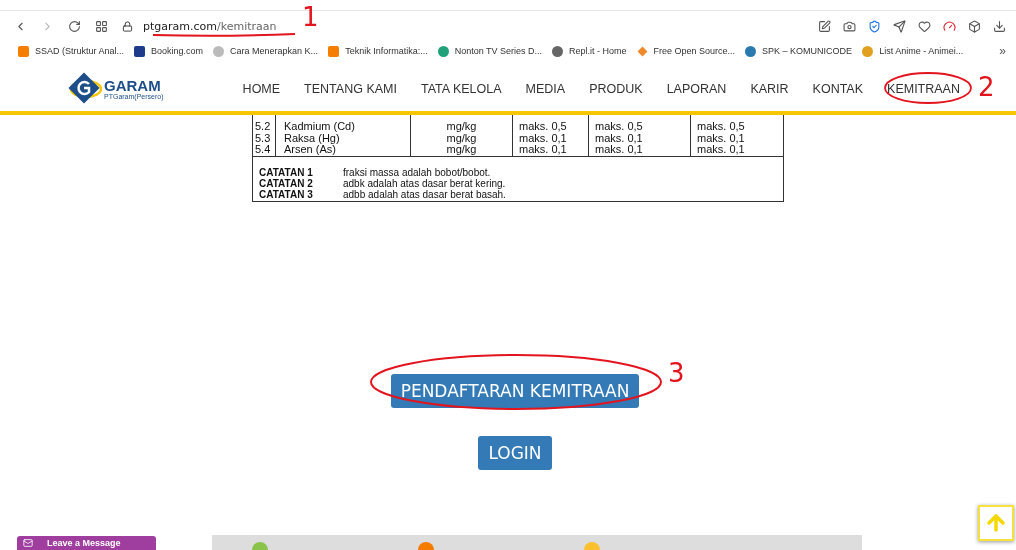 The width and height of the screenshot is (1016, 550). I want to click on reload-icon, so click(74, 26).